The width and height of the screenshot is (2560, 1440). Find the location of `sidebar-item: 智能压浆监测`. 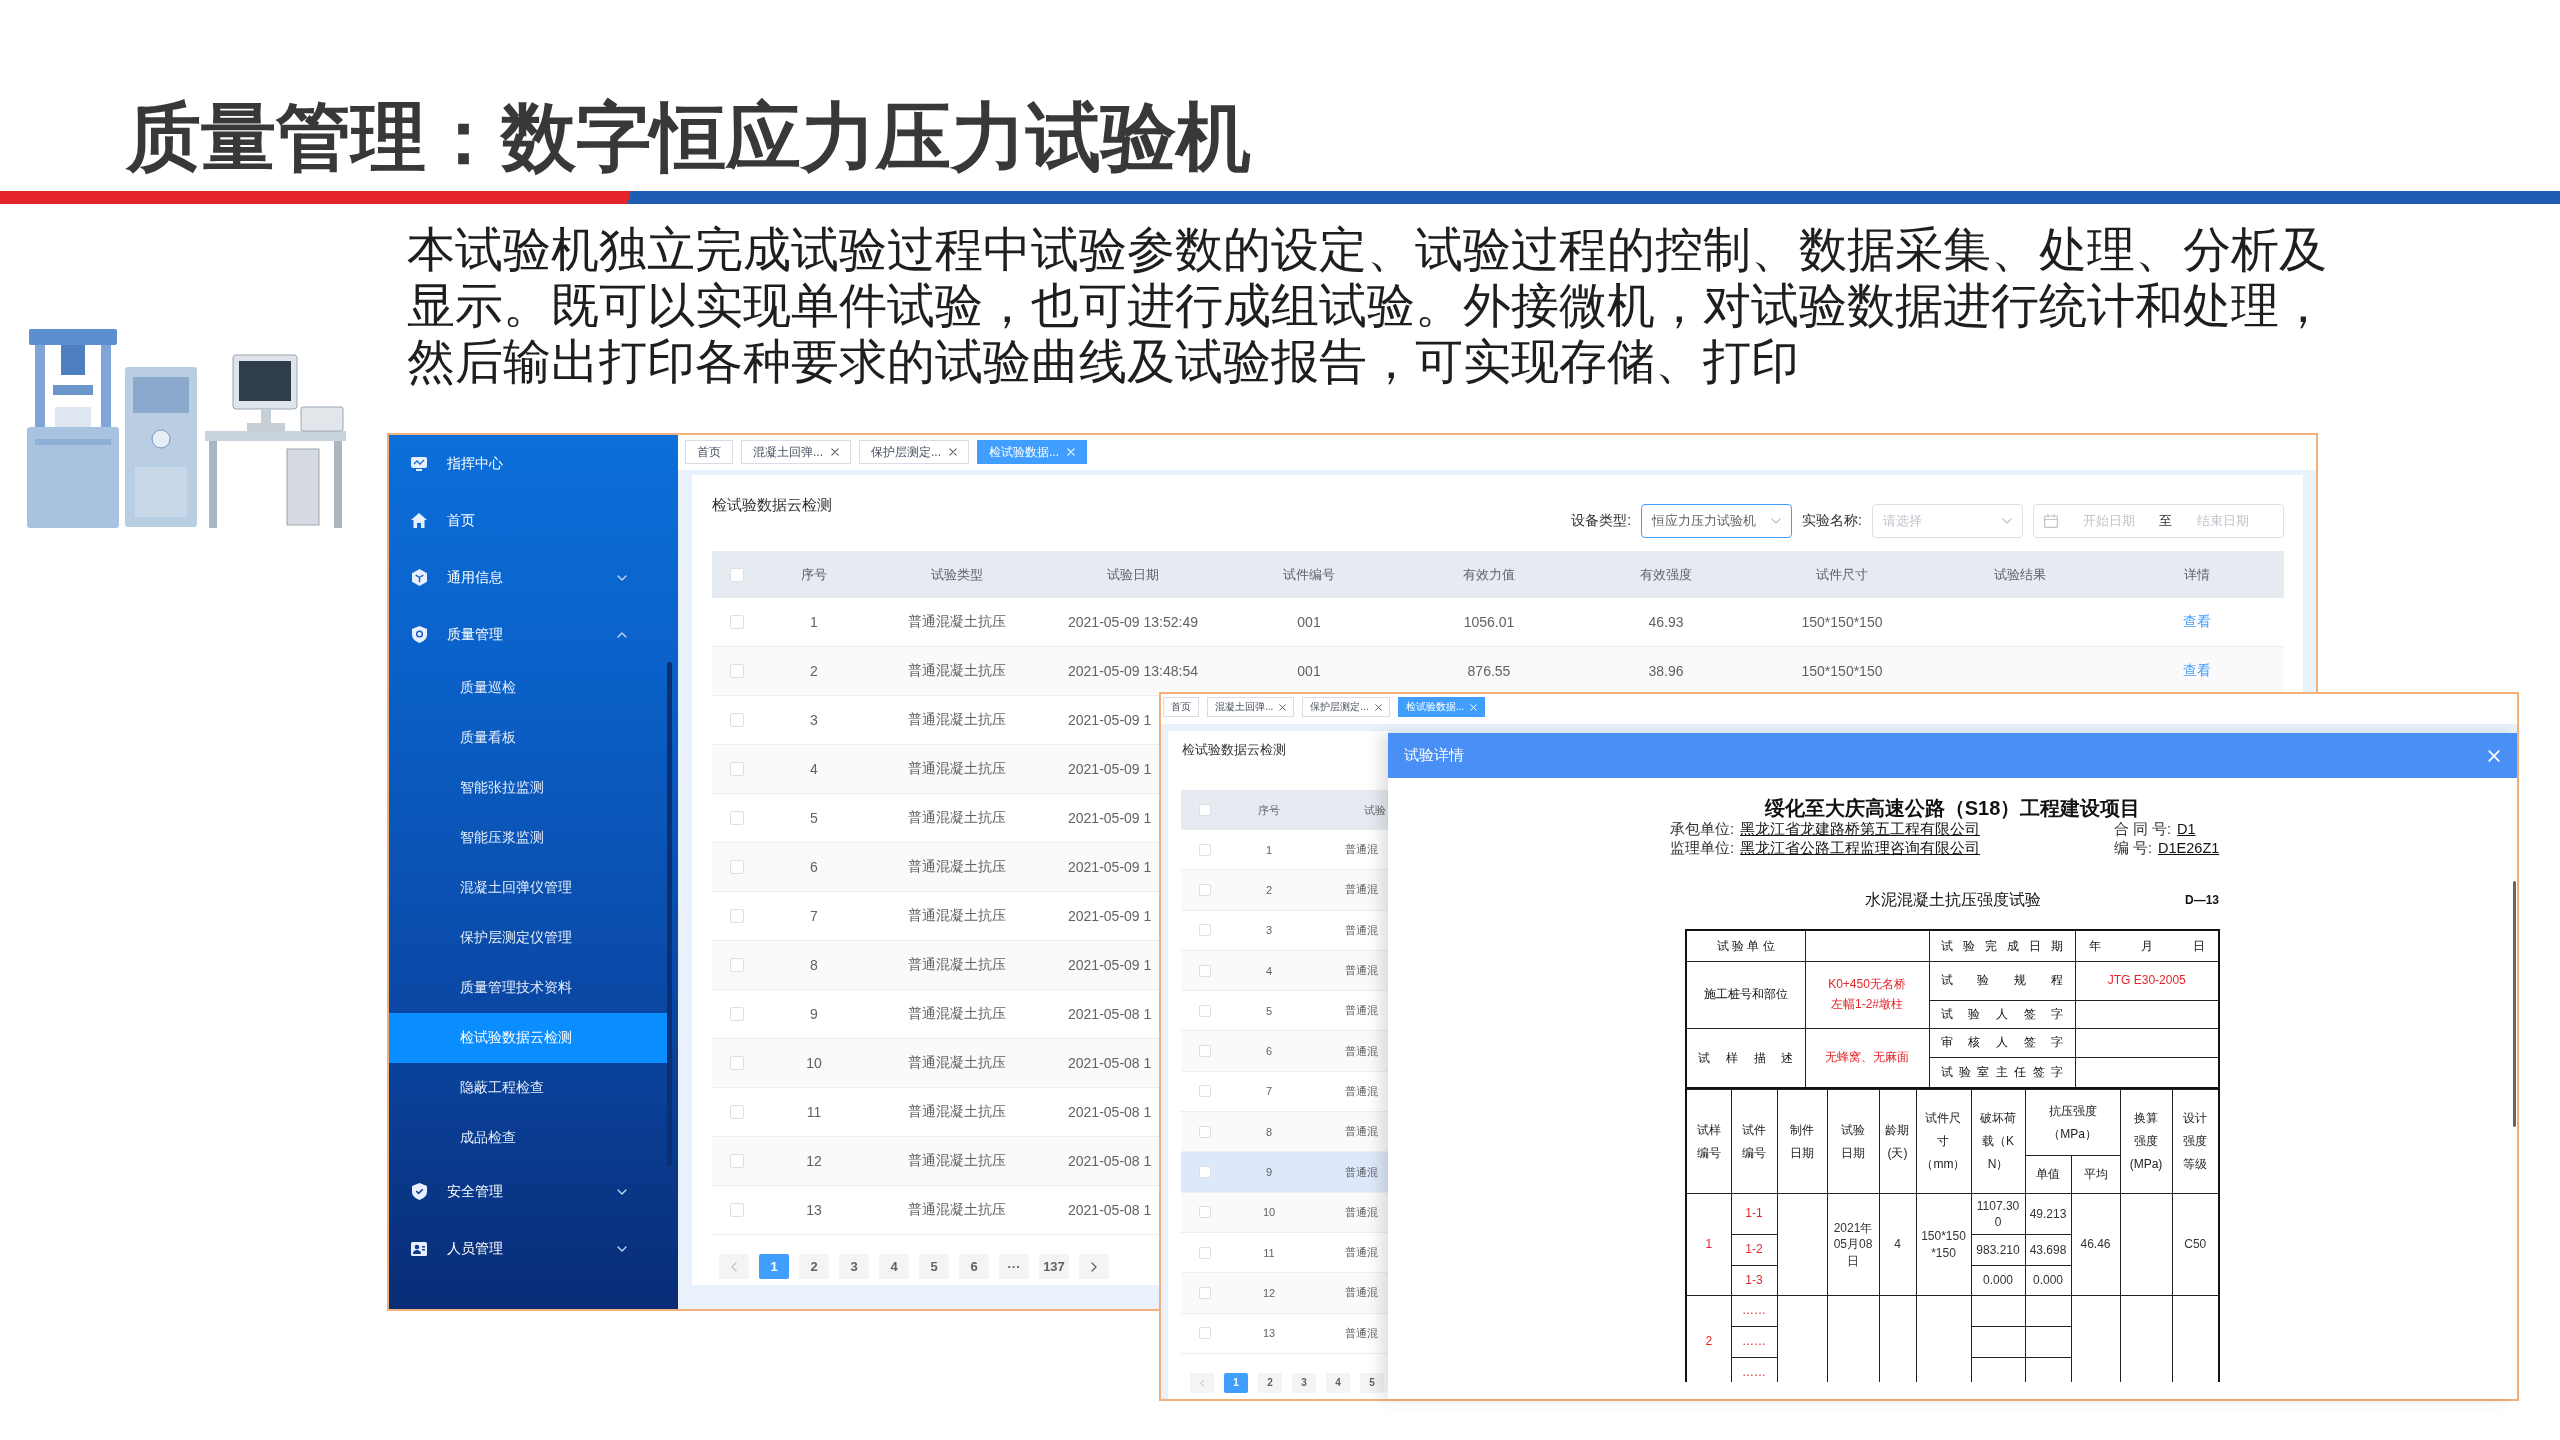

sidebar-item: 智能压浆监测 is located at coordinates (528, 838).